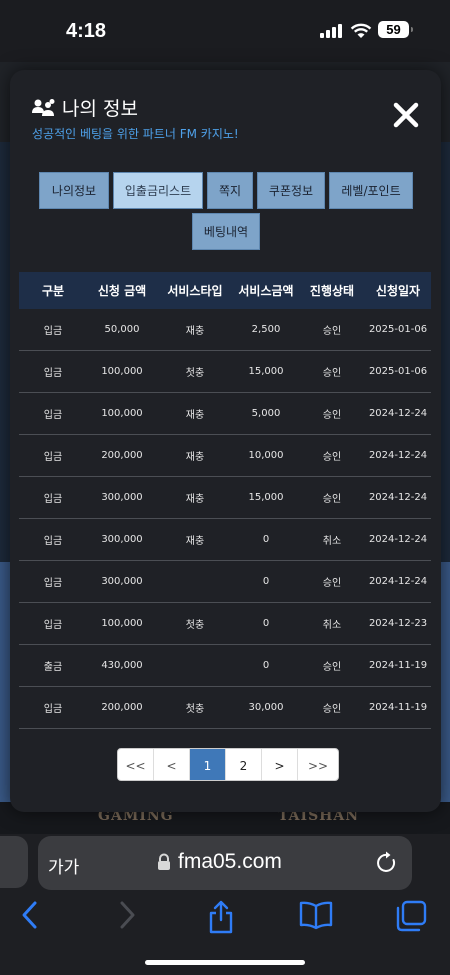 The image size is (450, 975). Describe the element at coordinates (63, 865) in the screenshot. I see `text-size-button: 가가` at that location.